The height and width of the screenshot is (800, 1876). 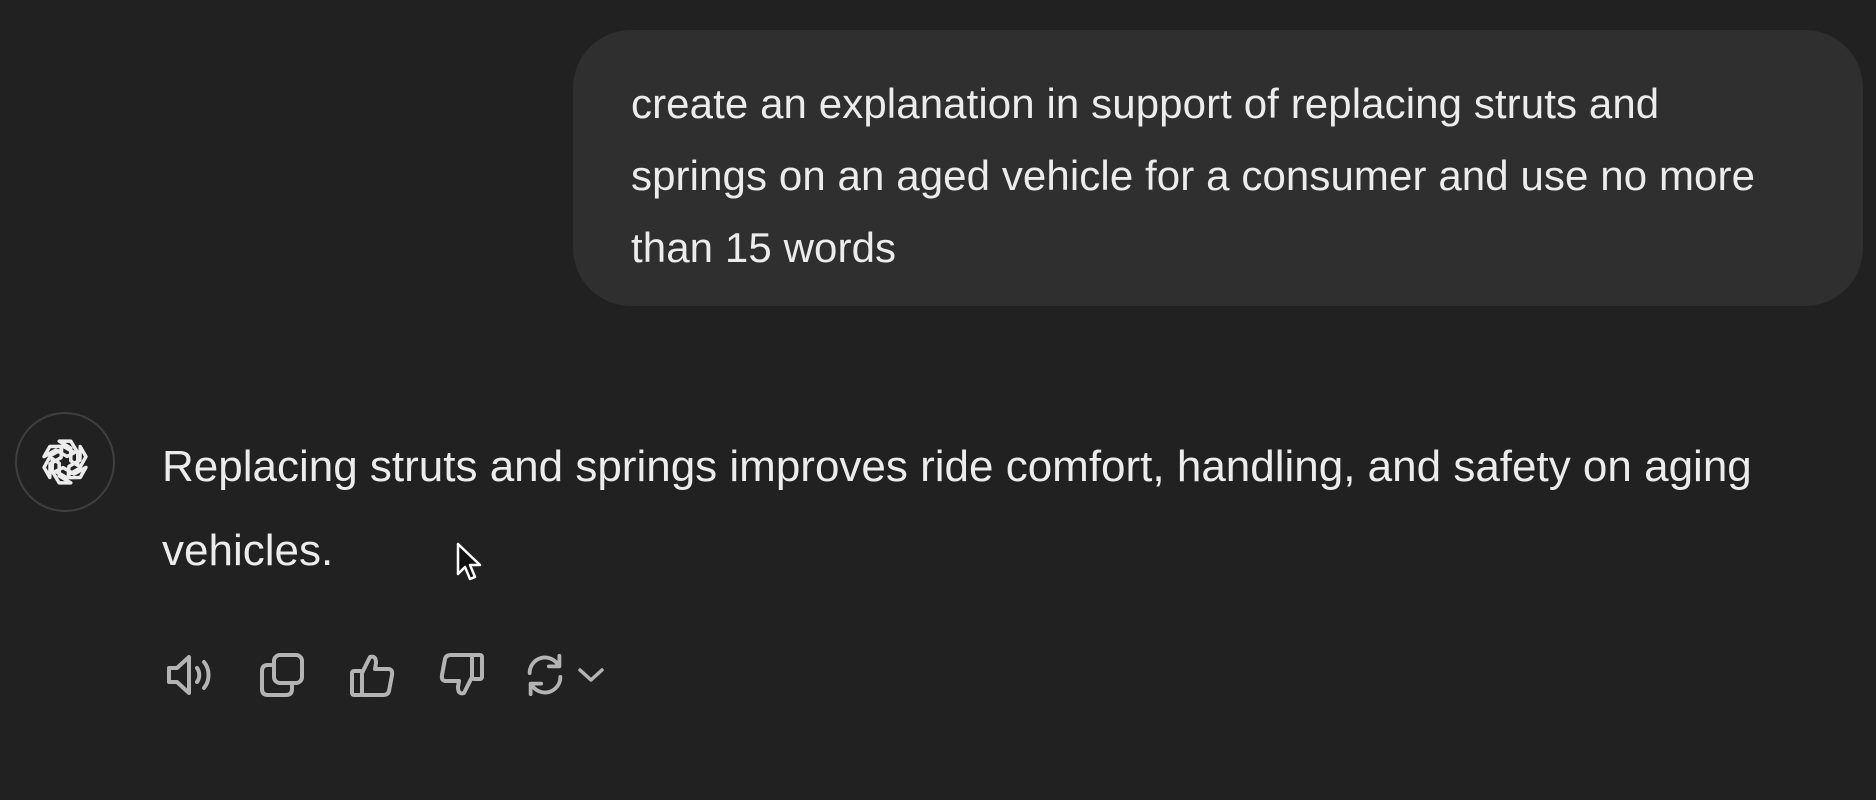 I want to click on openai-logo-icon, so click(x=65, y=462).